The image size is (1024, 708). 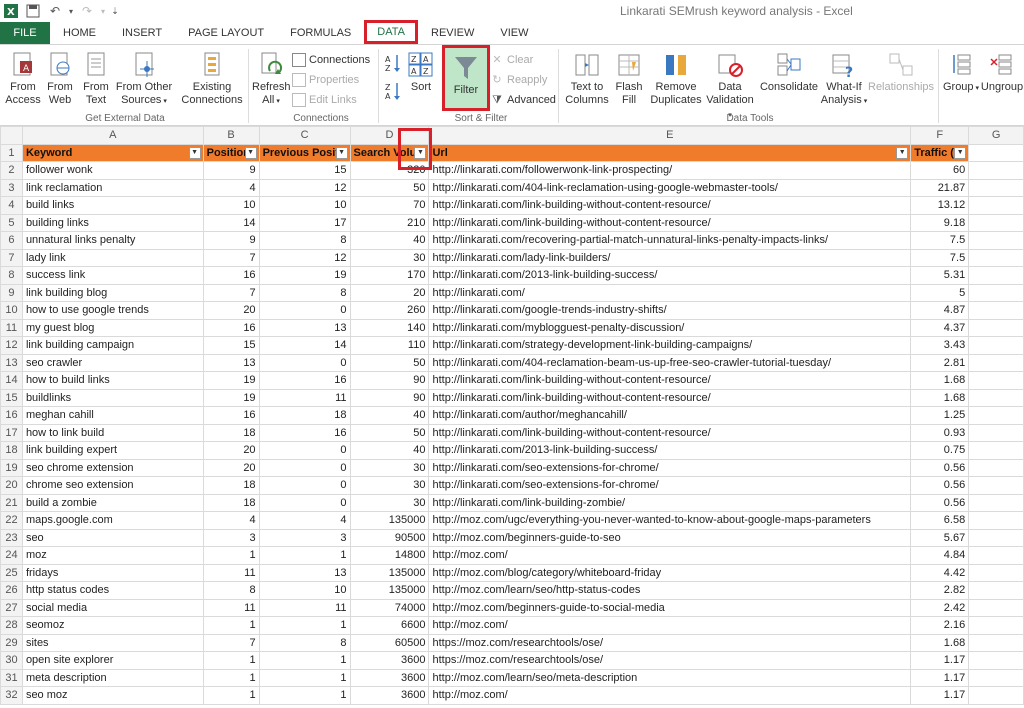 What do you see at coordinates (393, 93) in the screenshot?
I see `sort-z-to-a-button: ZA` at bounding box center [393, 93].